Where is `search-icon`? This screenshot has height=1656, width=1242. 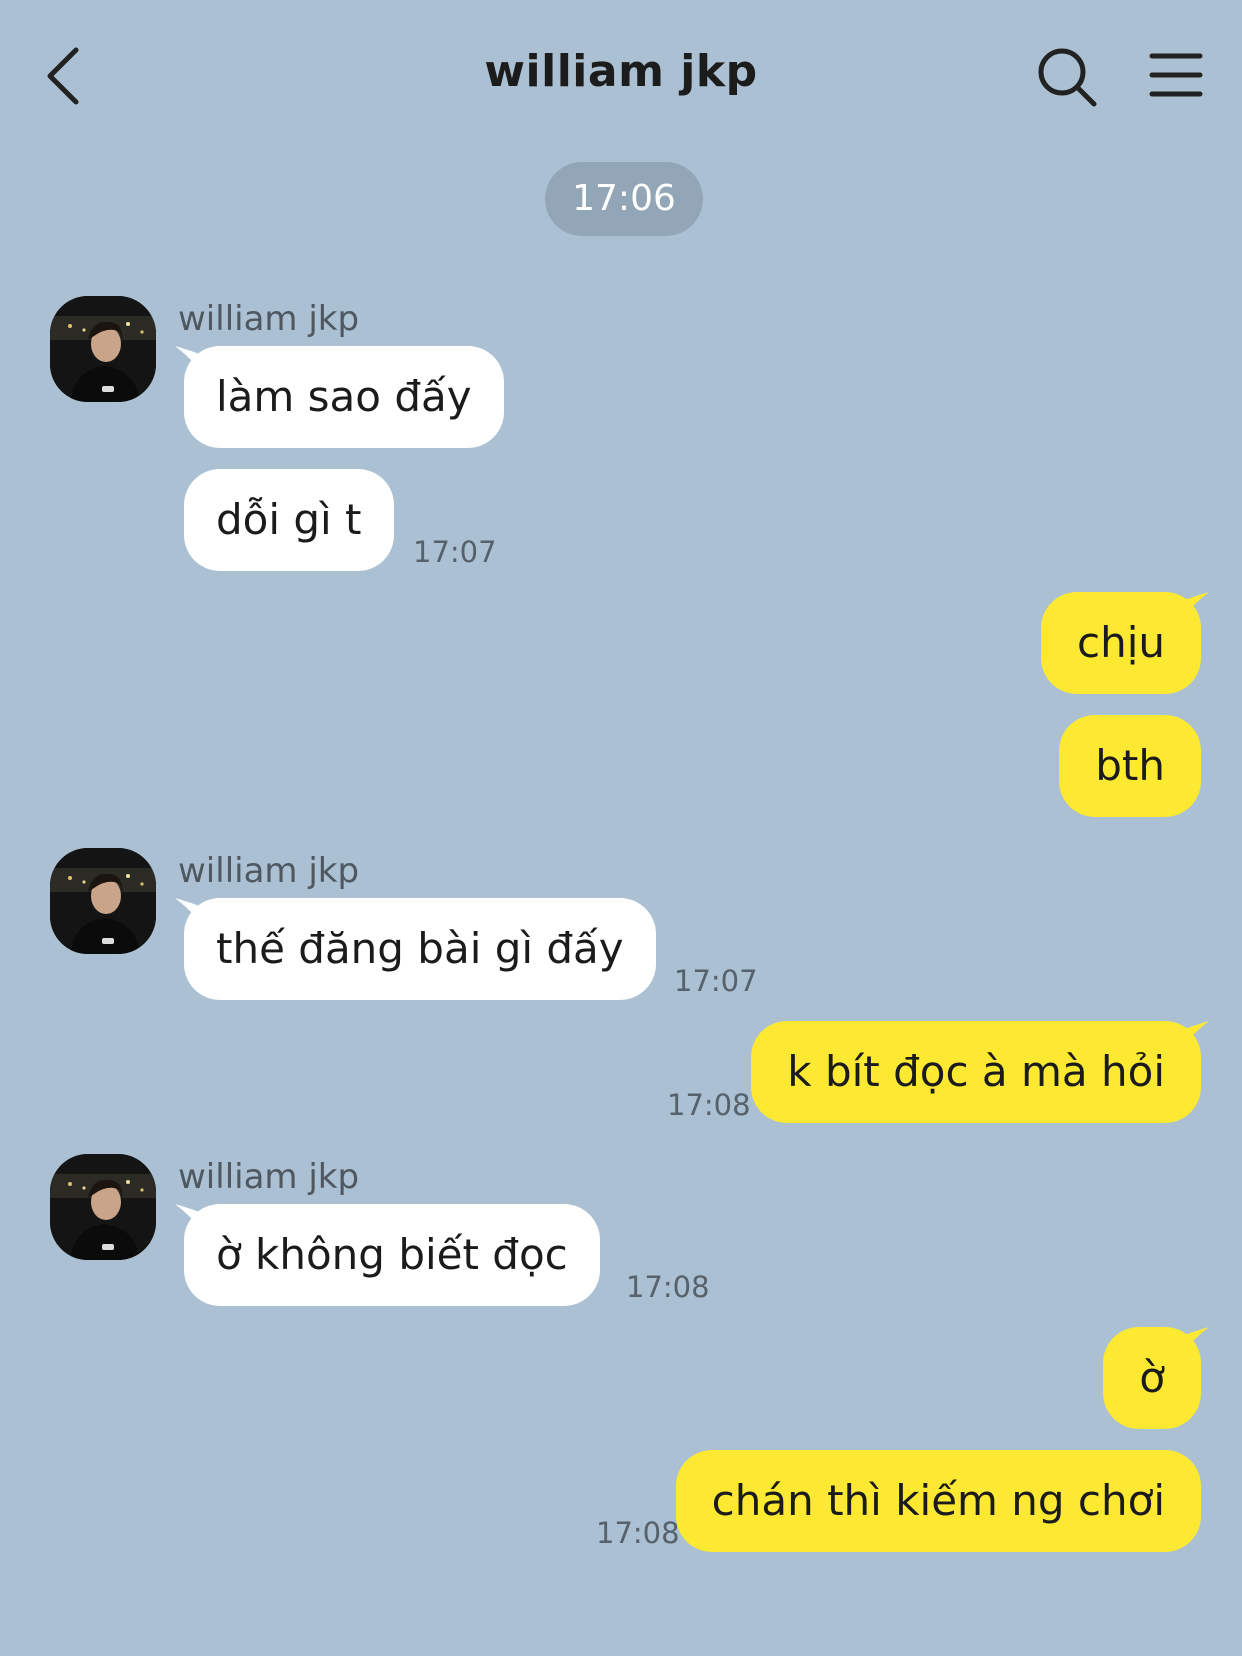 search-icon is located at coordinates (1067, 77).